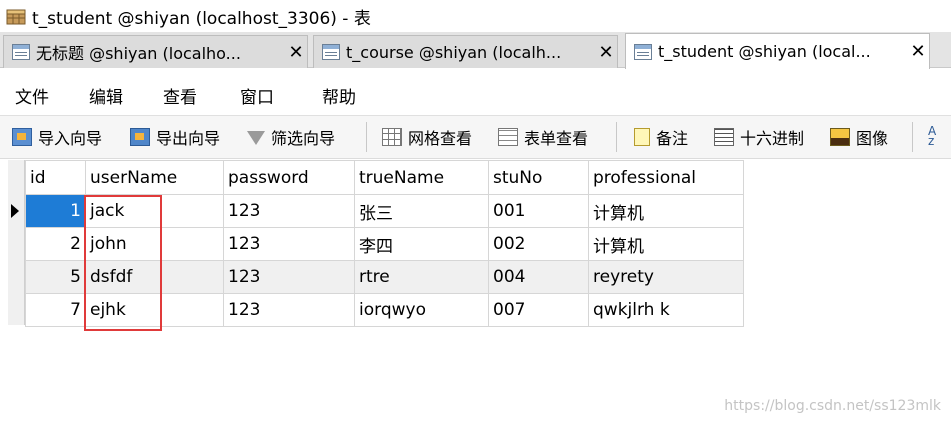 The height and width of the screenshot is (422, 951). What do you see at coordinates (421, 211) in the screenshot?
I see `cell-truename: 张三` at bounding box center [421, 211].